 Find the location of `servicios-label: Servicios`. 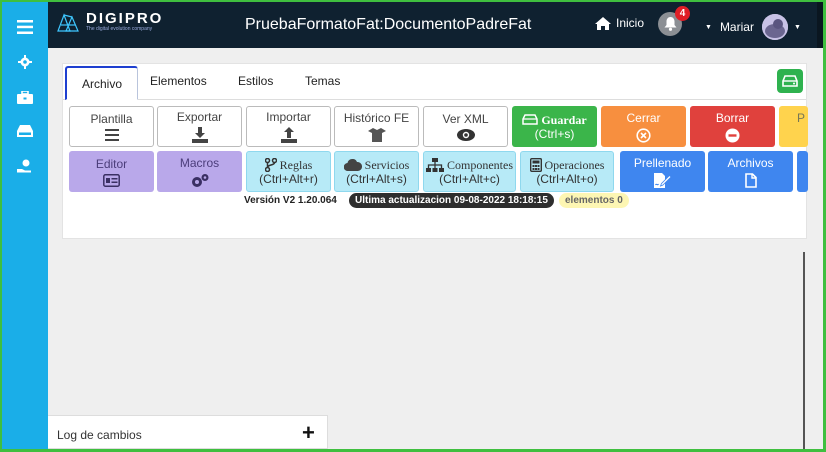

servicios-label: Servicios is located at coordinates (387, 164).